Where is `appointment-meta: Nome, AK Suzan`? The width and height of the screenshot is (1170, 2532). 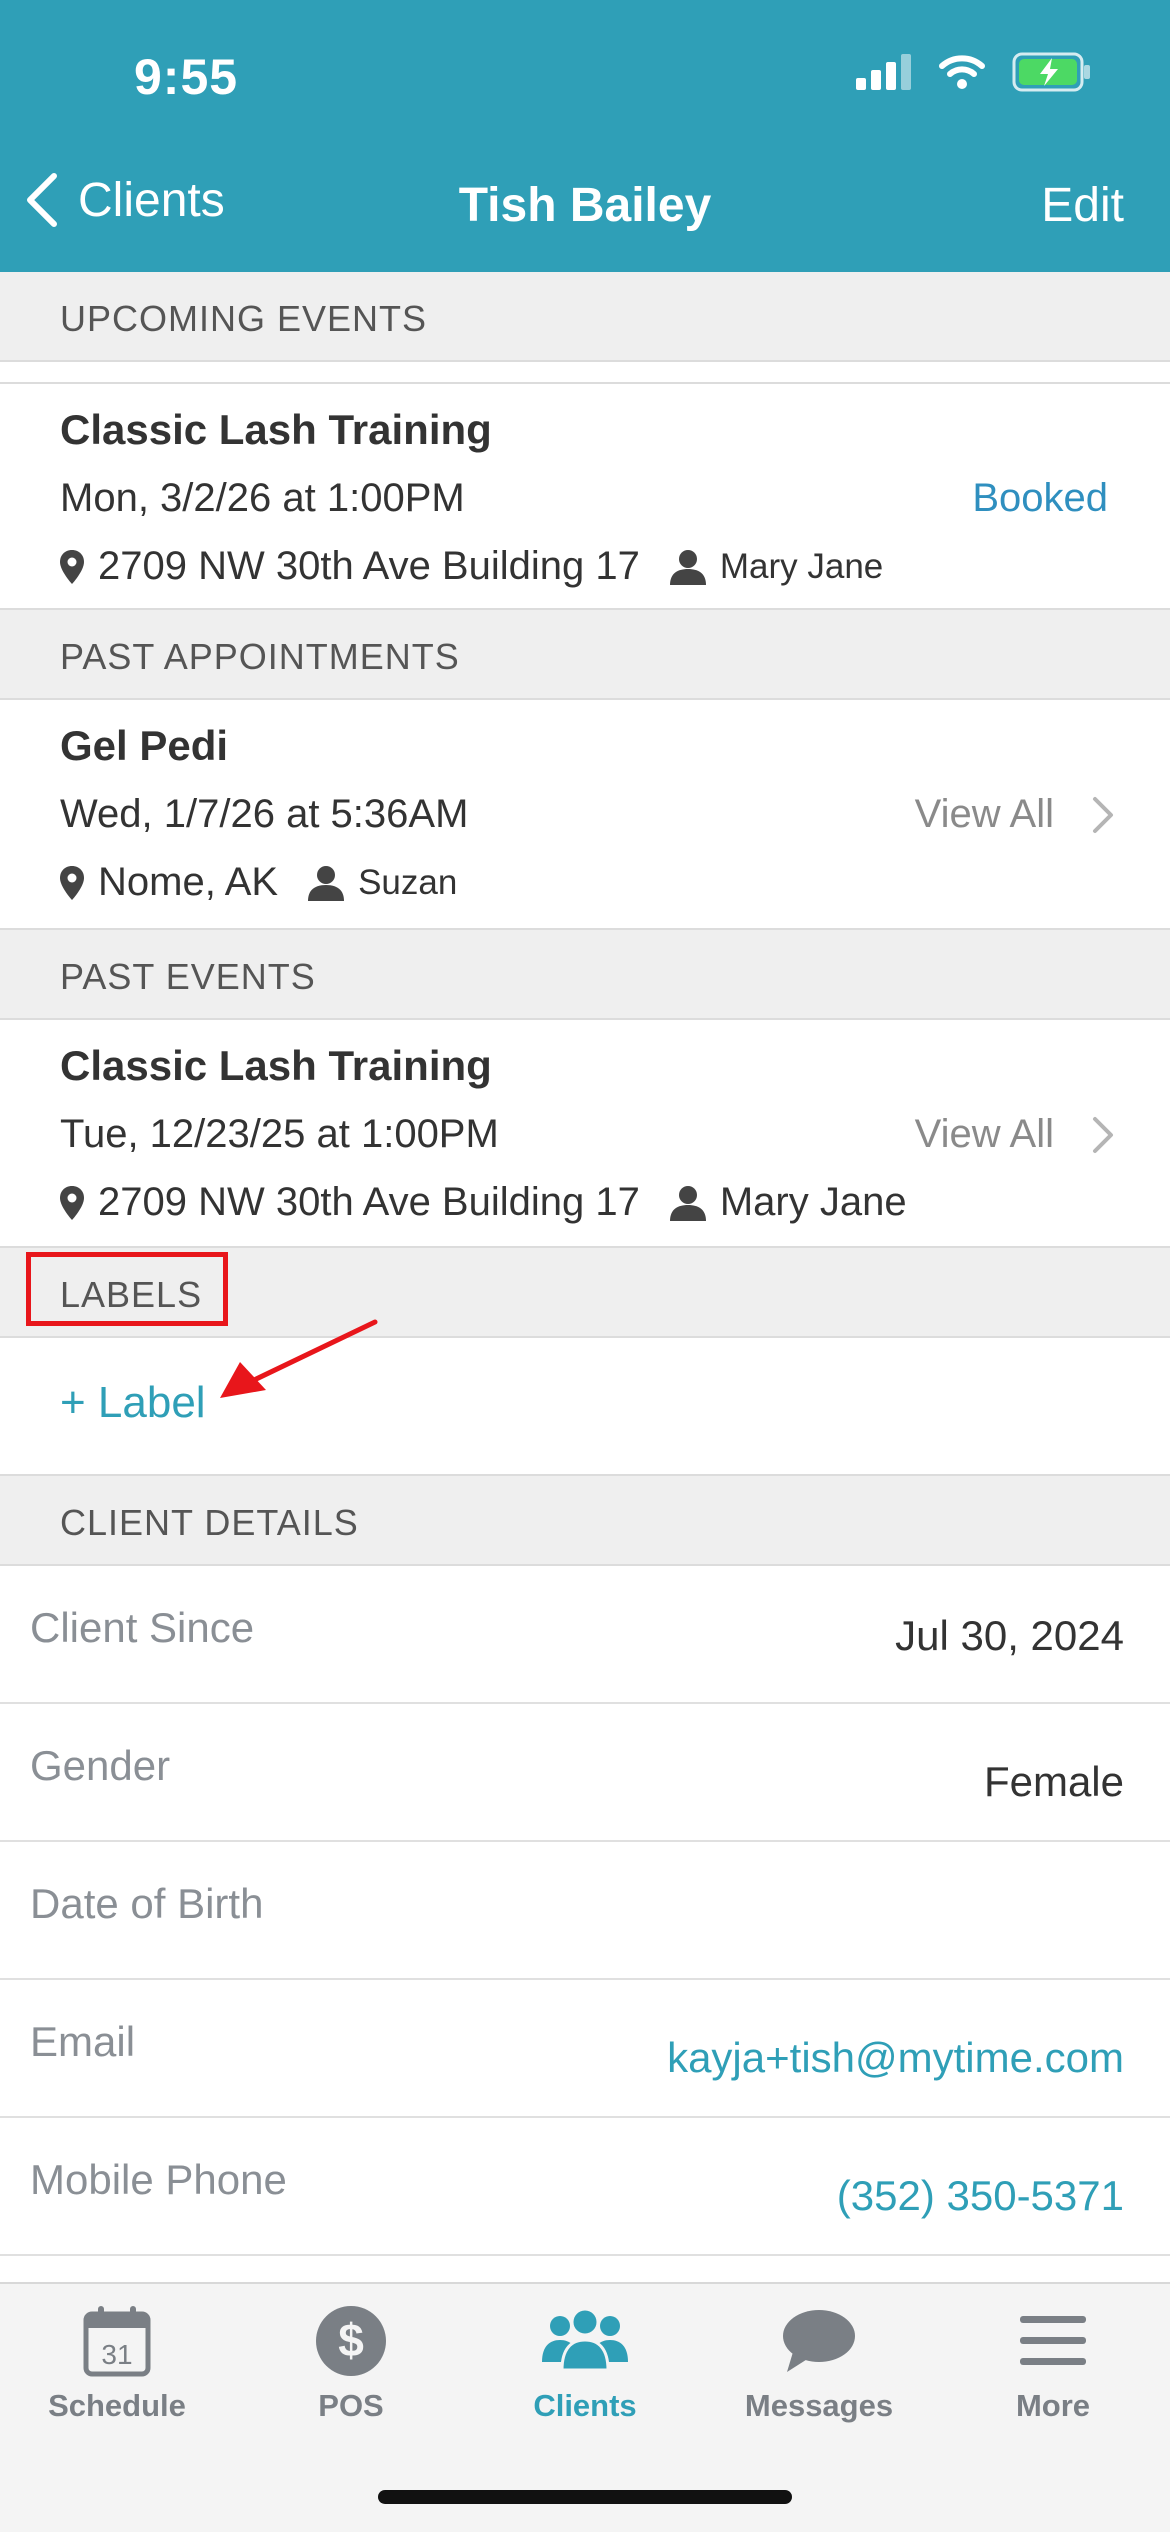 appointment-meta: Nome, AK Suzan is located at coordinates (258, 882).